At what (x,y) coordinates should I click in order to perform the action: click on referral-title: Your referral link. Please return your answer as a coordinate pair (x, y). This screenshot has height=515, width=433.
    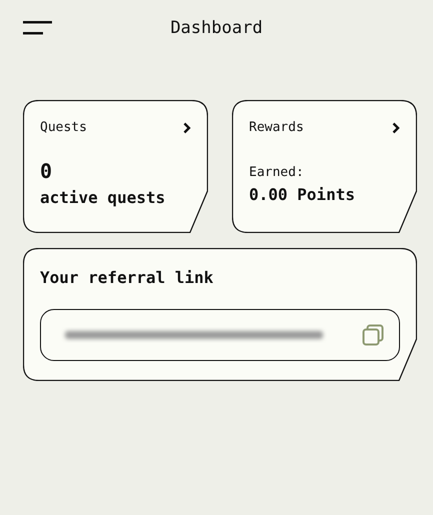
    Looking at the image, I should click on (127, 277).